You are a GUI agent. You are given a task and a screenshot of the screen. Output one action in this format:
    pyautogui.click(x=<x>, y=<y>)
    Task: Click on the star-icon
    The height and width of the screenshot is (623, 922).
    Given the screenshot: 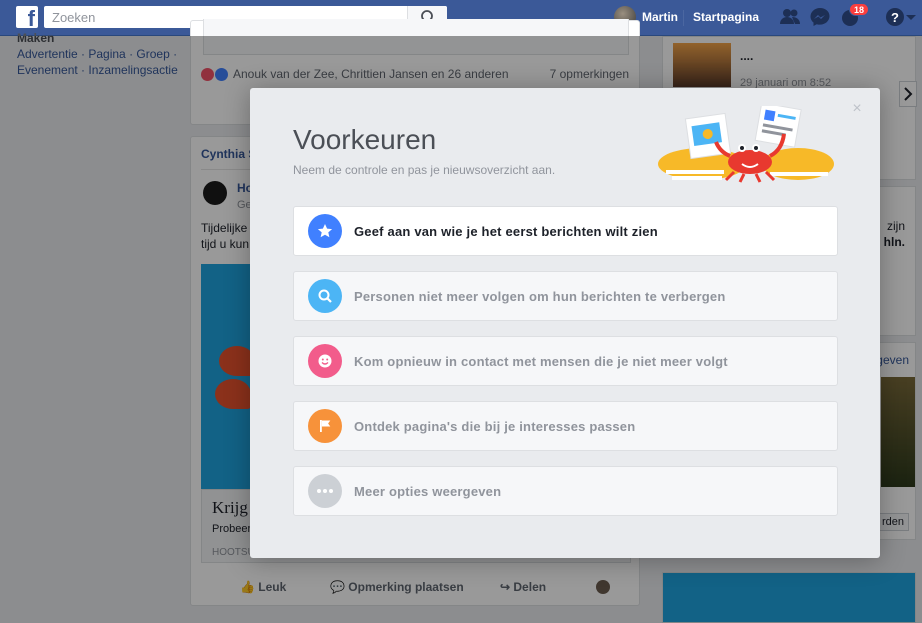 What is the action you would take?
    pyautogui.click(x=325, y=231)
    